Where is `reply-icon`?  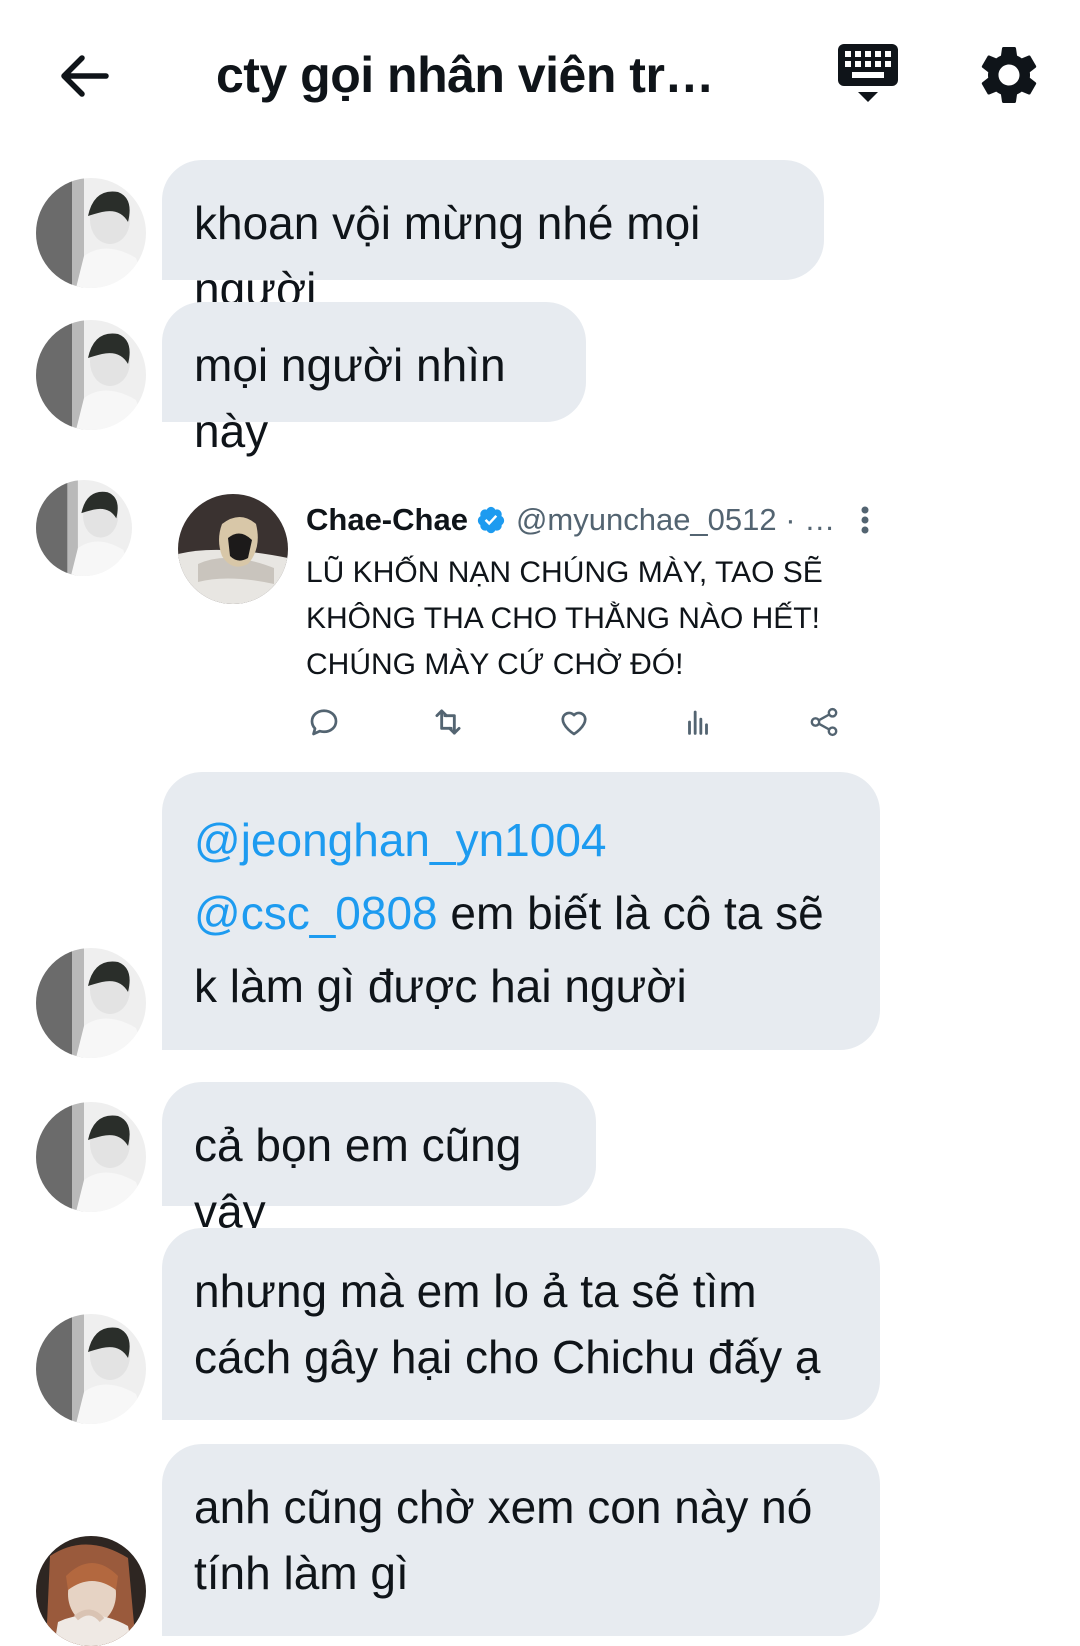 reply-icon is located at coordinates (324, 722).